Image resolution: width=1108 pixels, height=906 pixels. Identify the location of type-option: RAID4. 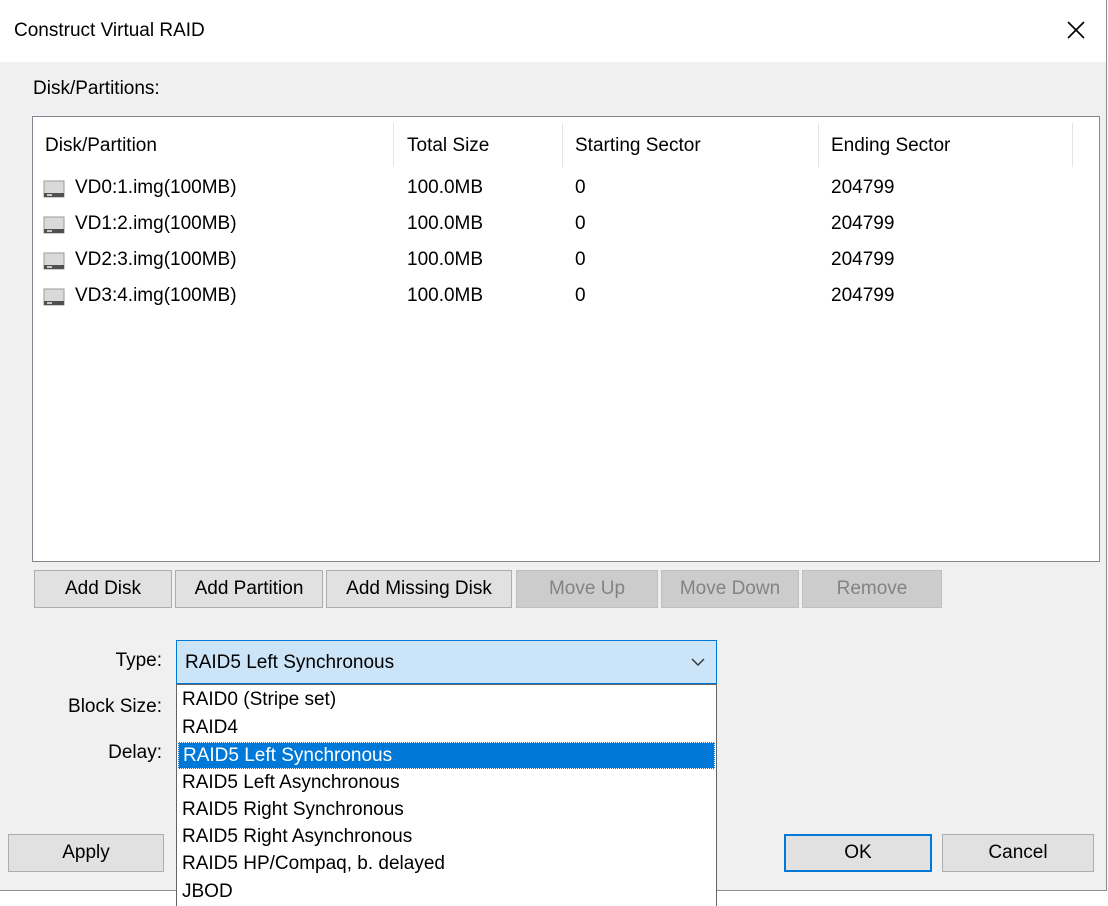
(446, 728).